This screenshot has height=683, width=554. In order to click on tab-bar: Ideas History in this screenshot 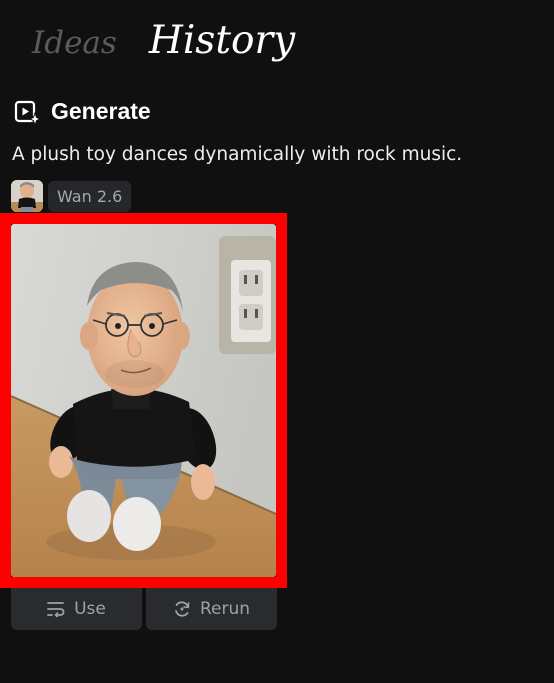, I will do `click(163, 40)`.